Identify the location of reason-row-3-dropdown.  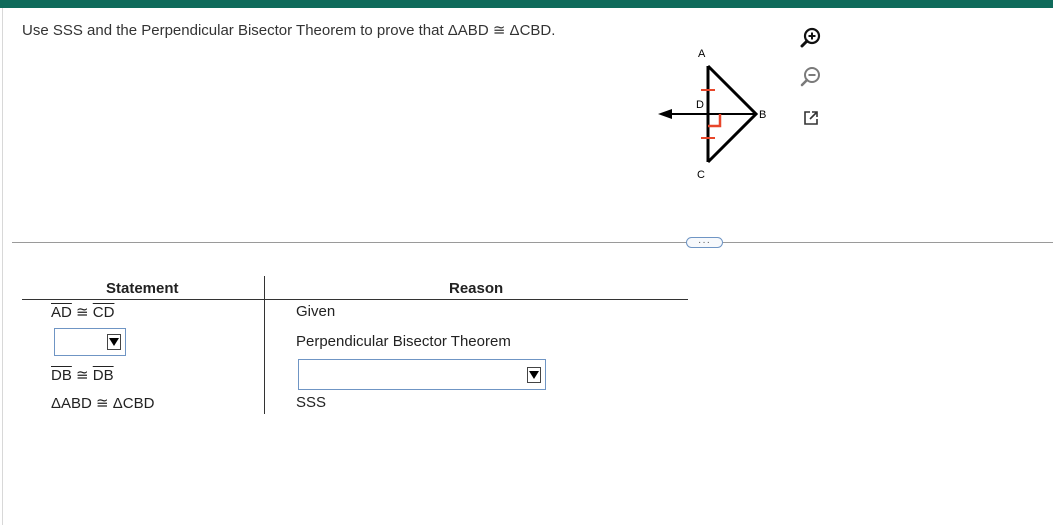
(422, 374).